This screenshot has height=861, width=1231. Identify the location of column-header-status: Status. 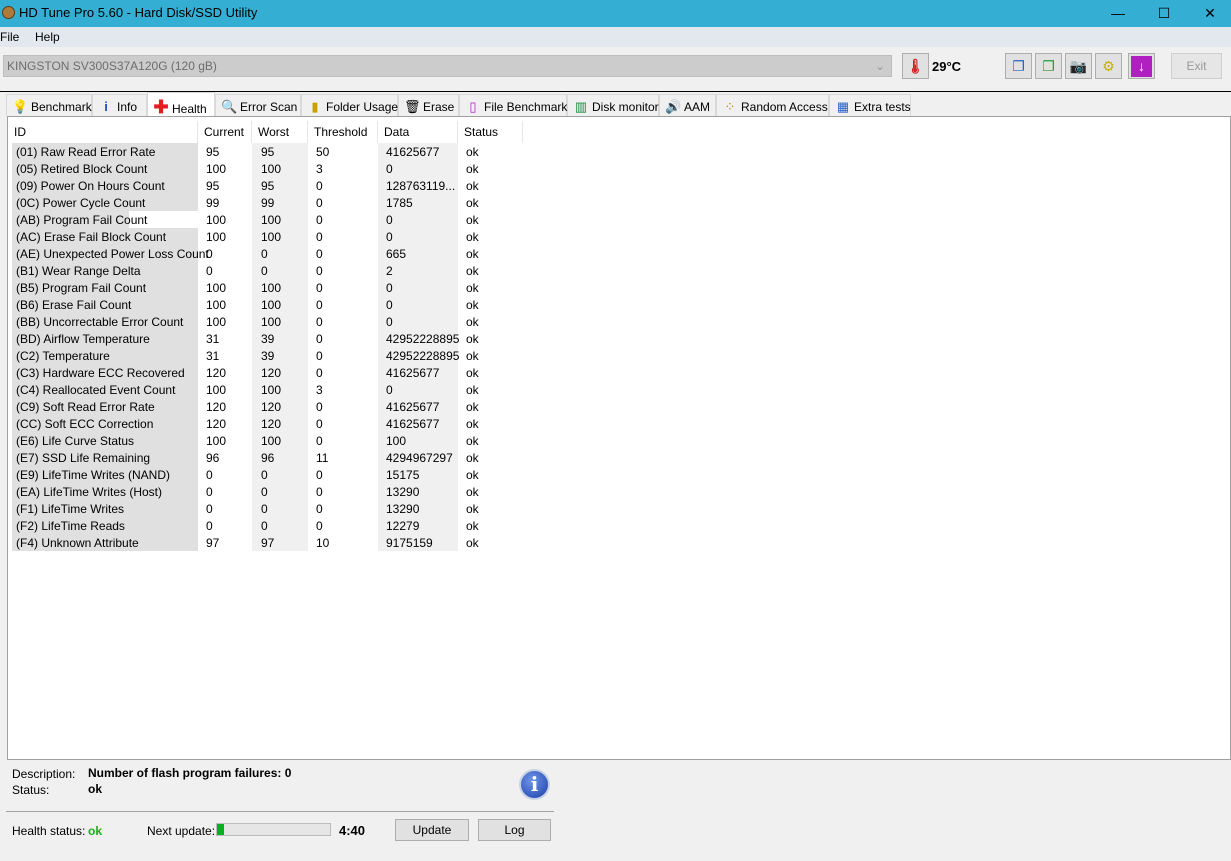
(490, 132).